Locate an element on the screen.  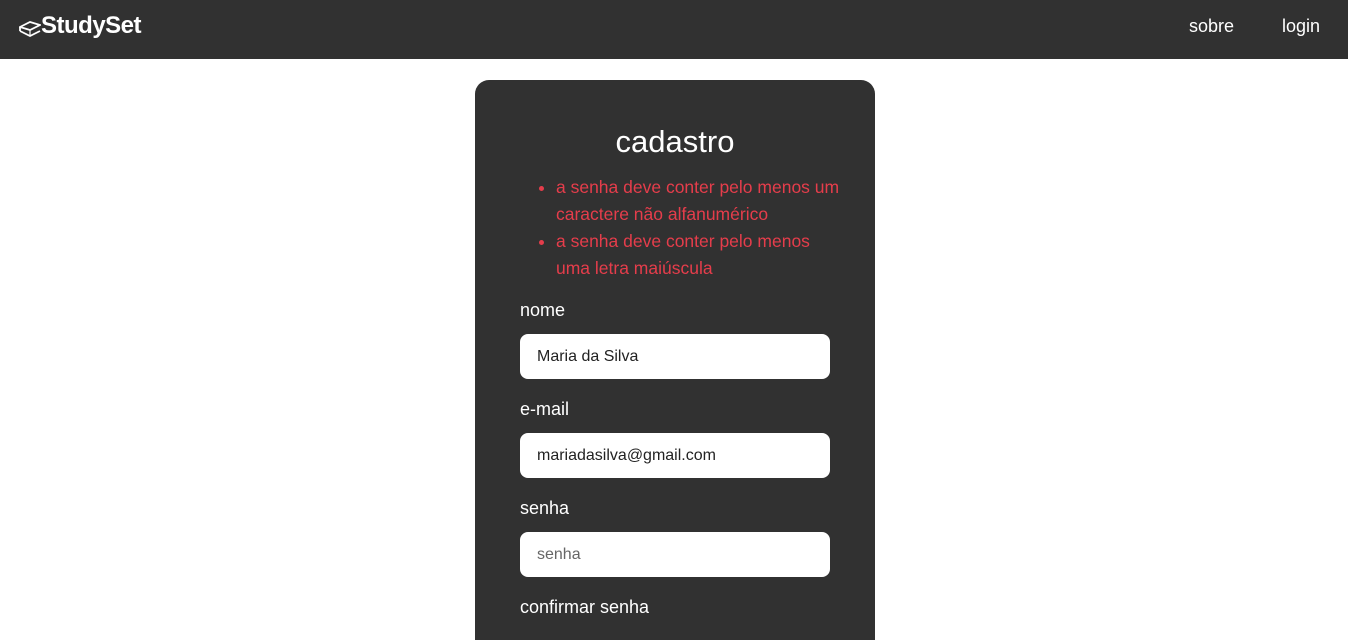
nav-link-sobre: sobre is located at coordinates (1211, 26).